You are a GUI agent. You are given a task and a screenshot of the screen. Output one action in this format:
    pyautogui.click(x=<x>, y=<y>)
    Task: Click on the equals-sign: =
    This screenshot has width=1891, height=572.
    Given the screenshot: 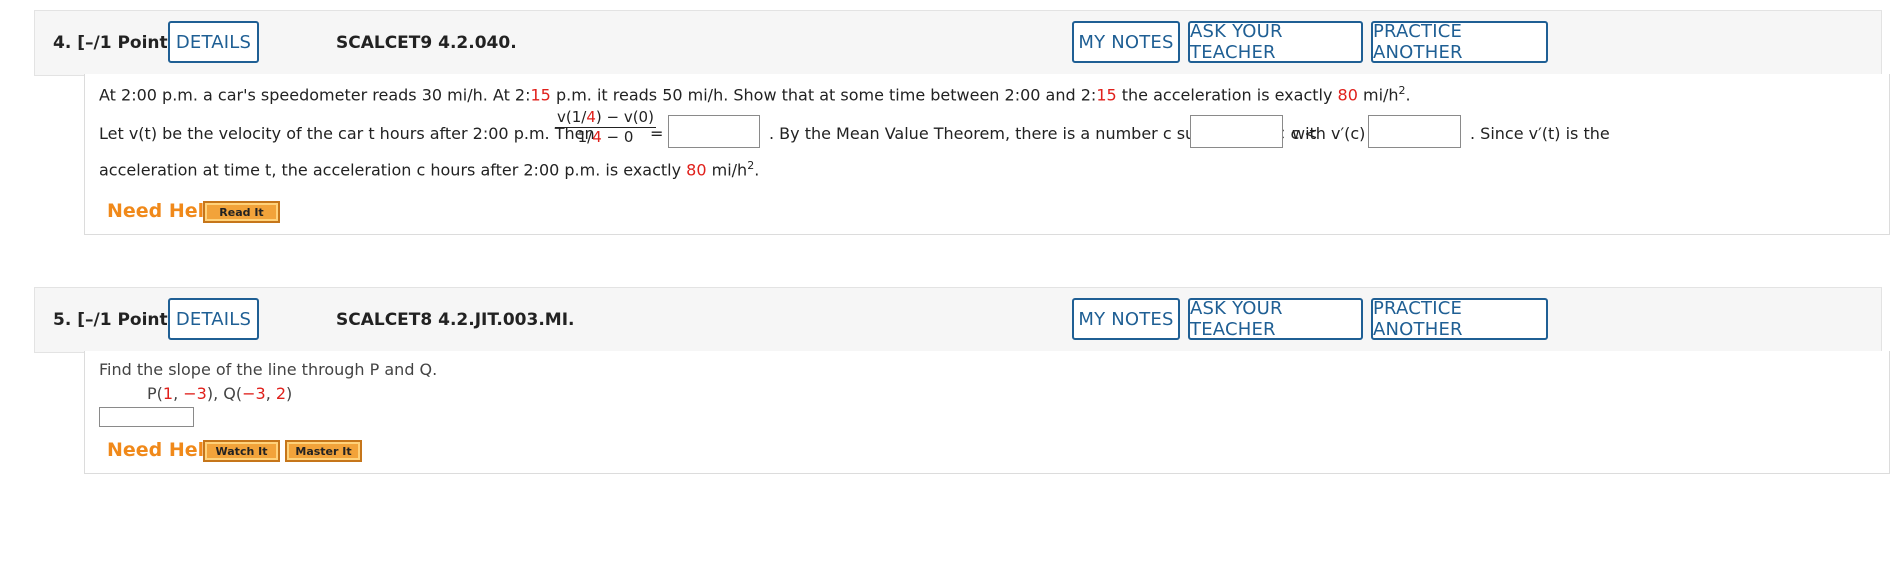 What is the action you would take?
    pyautogui.click(x=657, y=133)
    